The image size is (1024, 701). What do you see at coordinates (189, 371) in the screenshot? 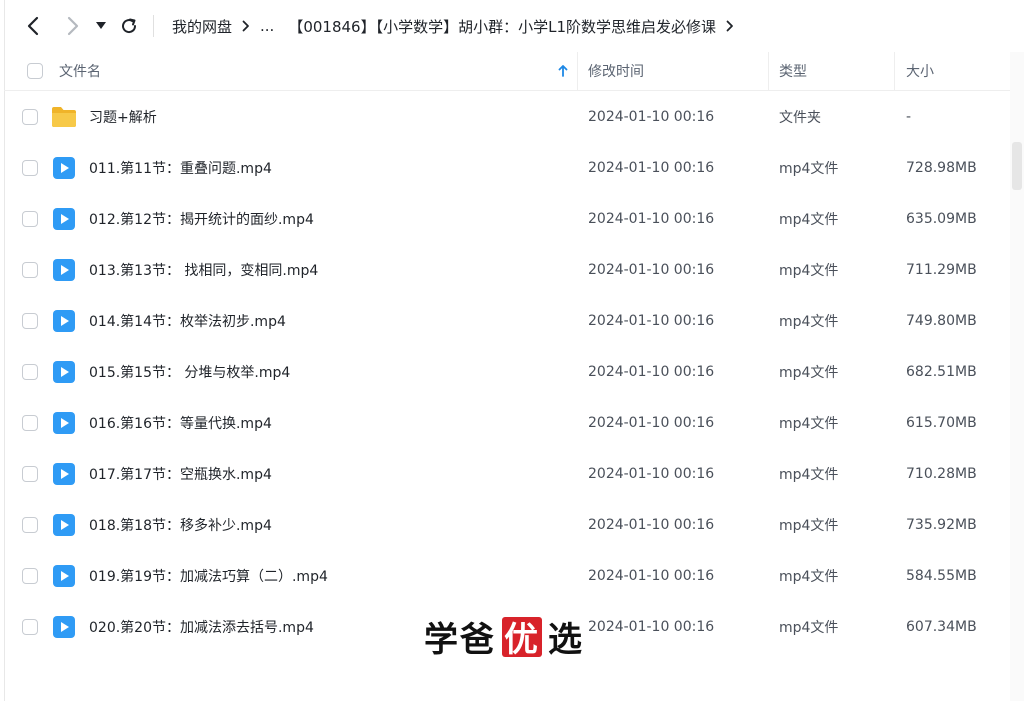
I see `file-name: 015.第15节： 分堆与枚举.mp4` at bounding box center [189, 371].